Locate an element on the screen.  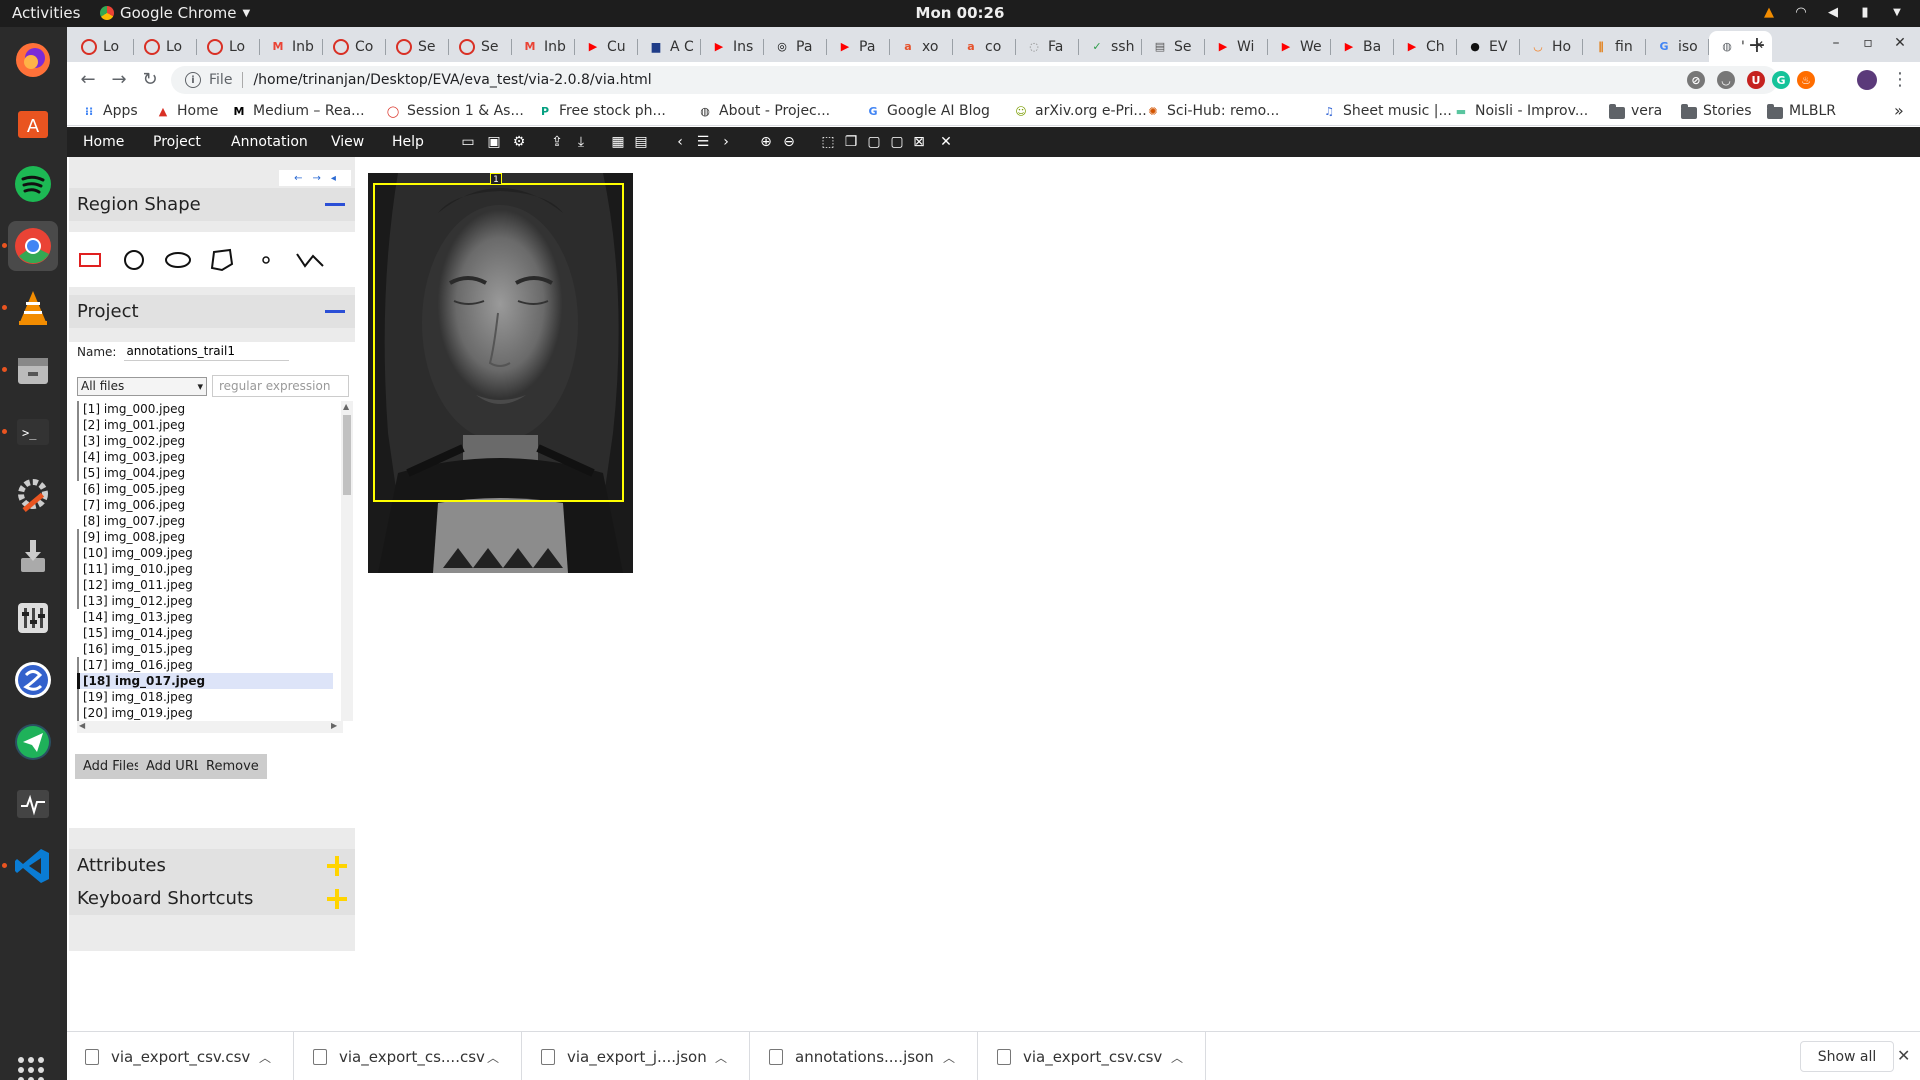
collapse-icon is located at coordinates (335, 311).